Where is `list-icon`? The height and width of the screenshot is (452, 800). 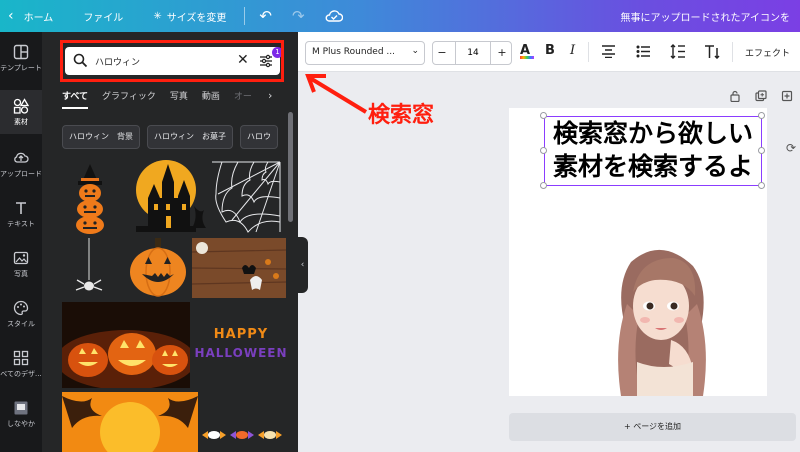 list-icon is located at coordinates (643, 51).